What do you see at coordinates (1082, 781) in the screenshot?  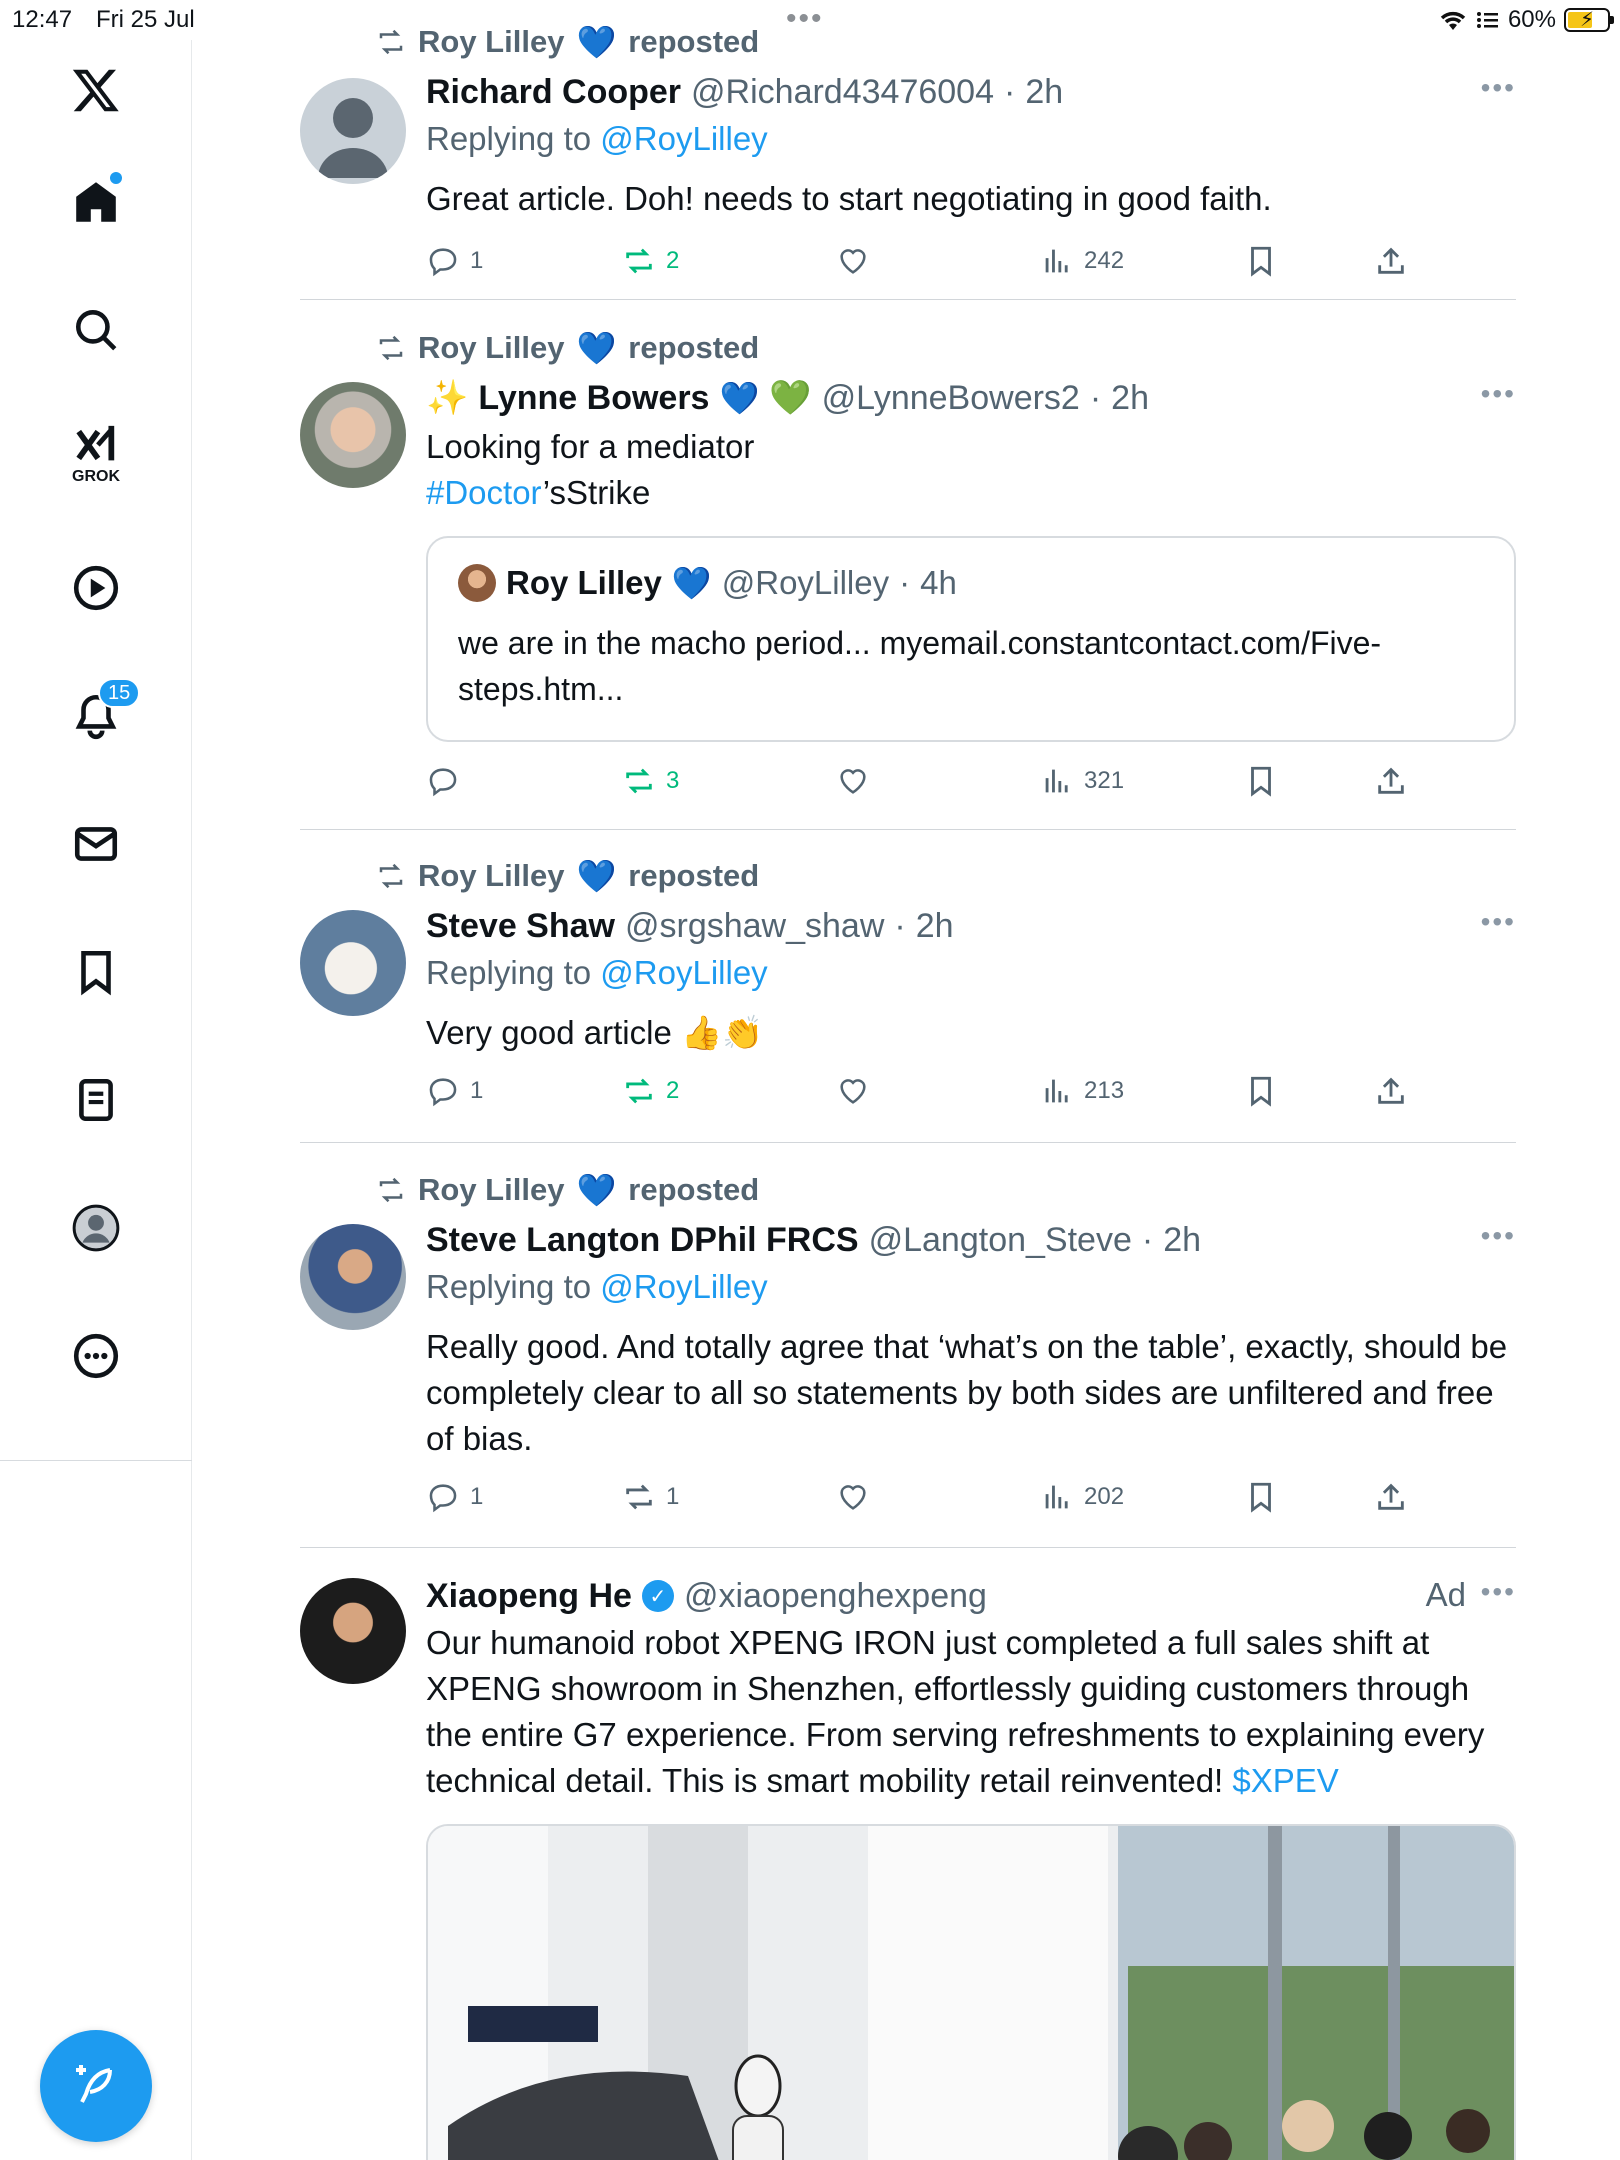 I see `views-button: 321` at bounding box center [1082, 781].